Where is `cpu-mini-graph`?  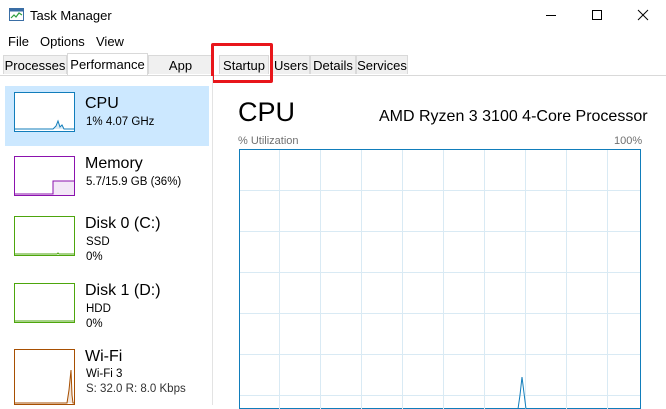
cpu-mini-graph is located at coordinates (44, 124).